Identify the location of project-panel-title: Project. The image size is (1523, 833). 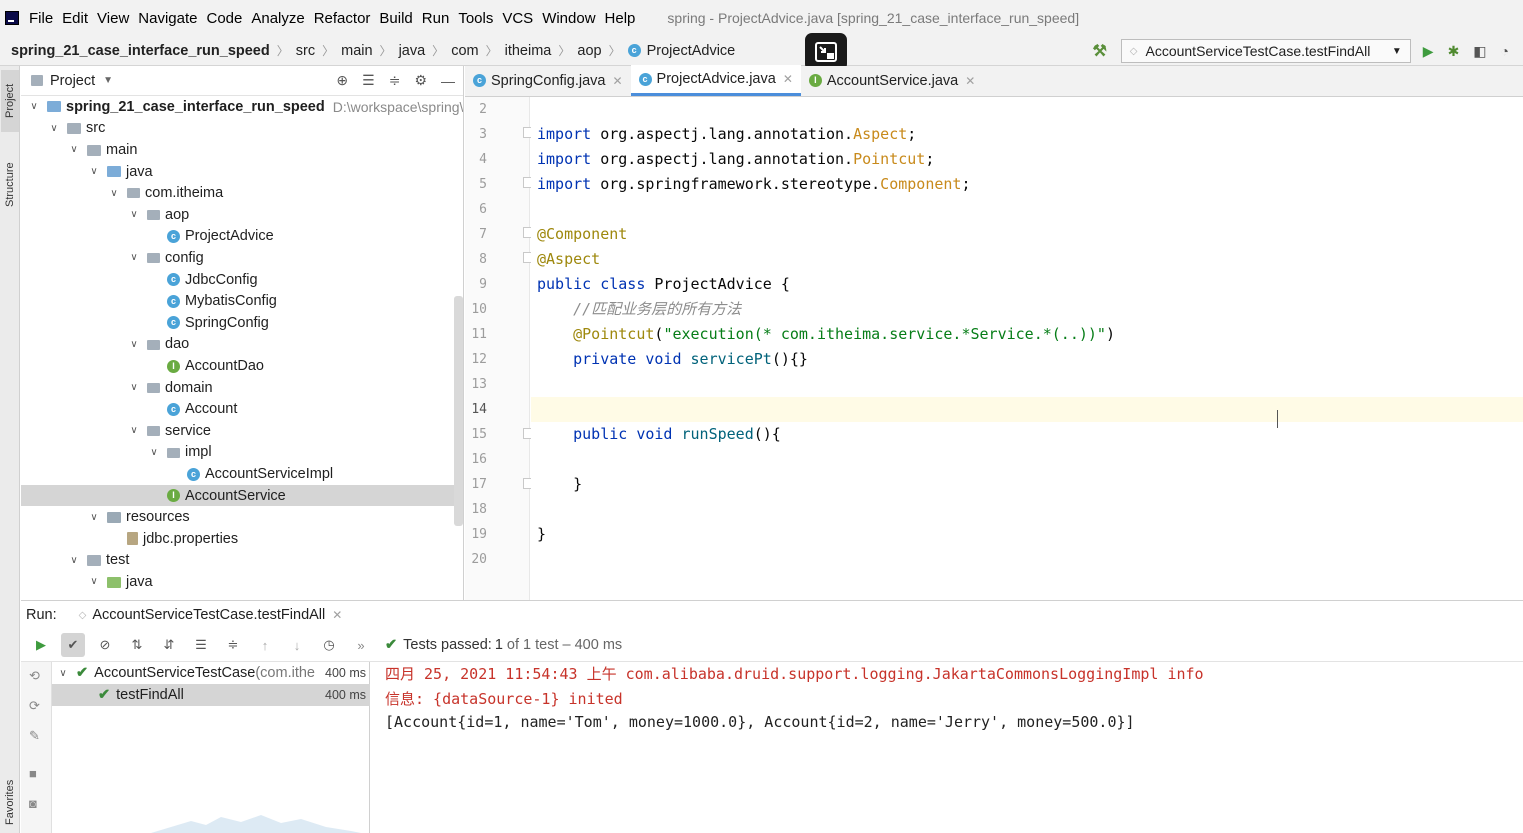
(72, 81).